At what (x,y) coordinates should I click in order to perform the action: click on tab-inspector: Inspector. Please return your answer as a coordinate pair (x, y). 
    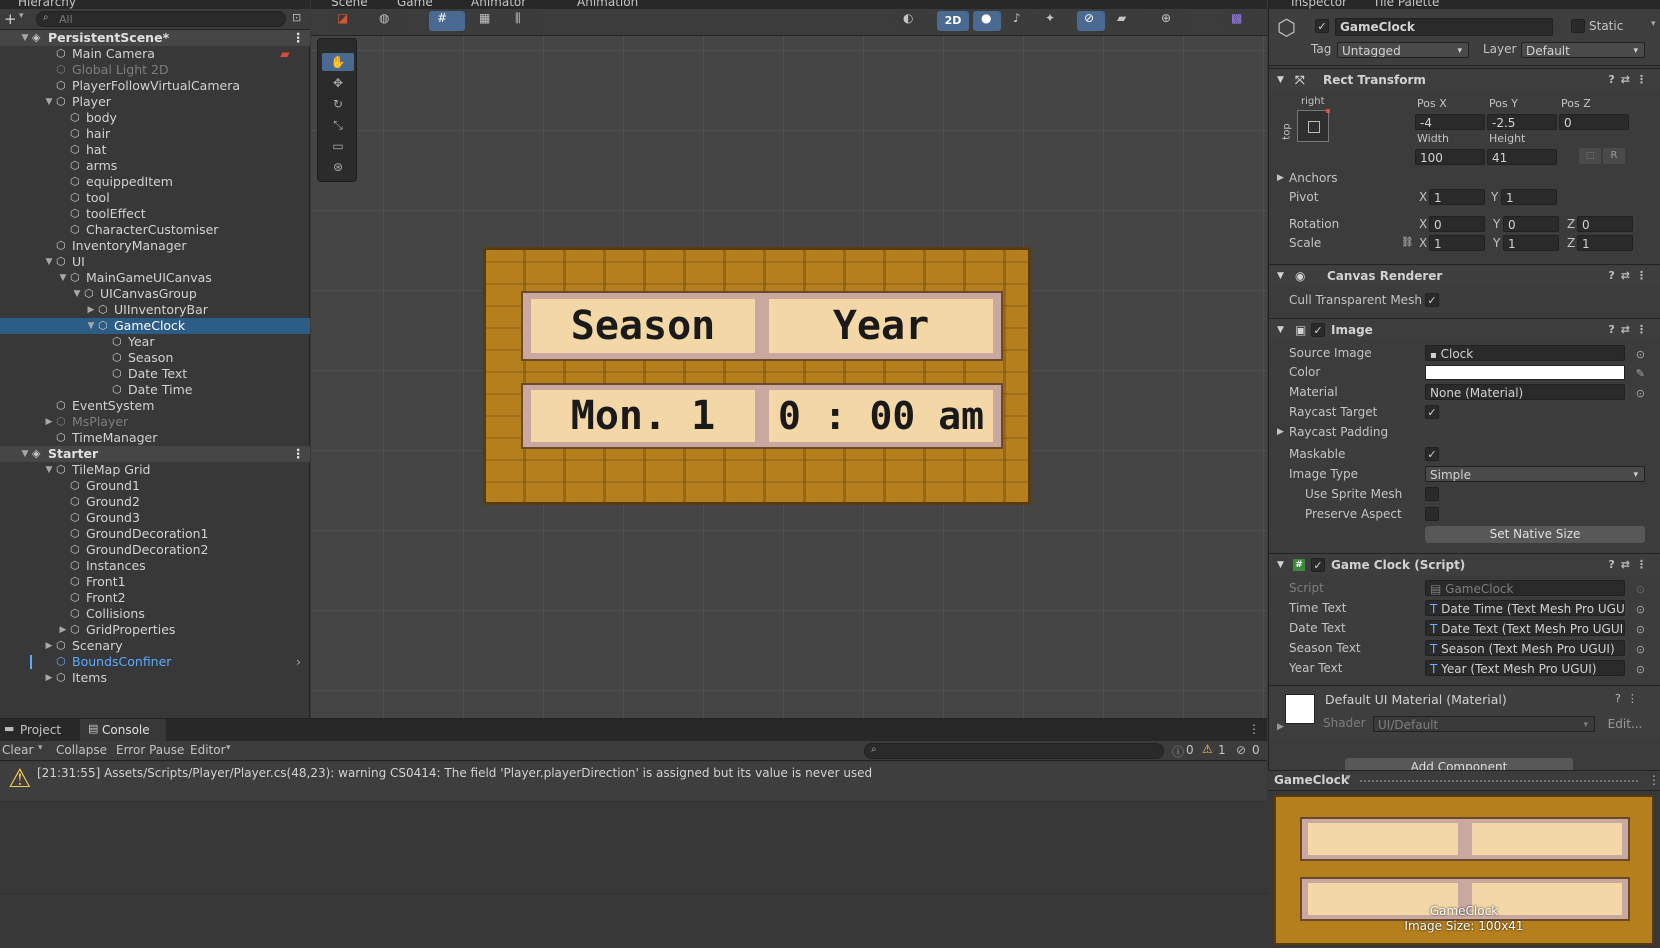
    Looking at the image, I should click on (1319, 4).